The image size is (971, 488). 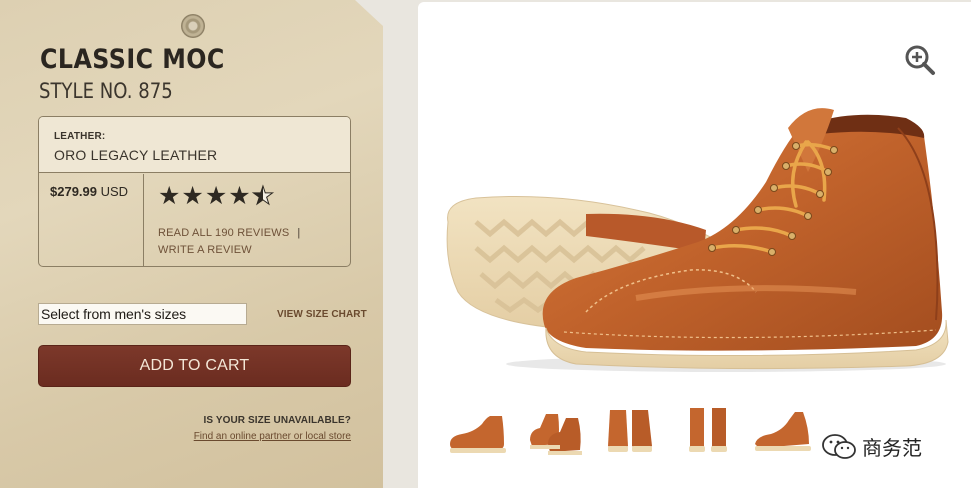 I want to click on review-links: READ ALL 190 REVIEWS | WRITE A REVIEW, so click(x=229, y=242).